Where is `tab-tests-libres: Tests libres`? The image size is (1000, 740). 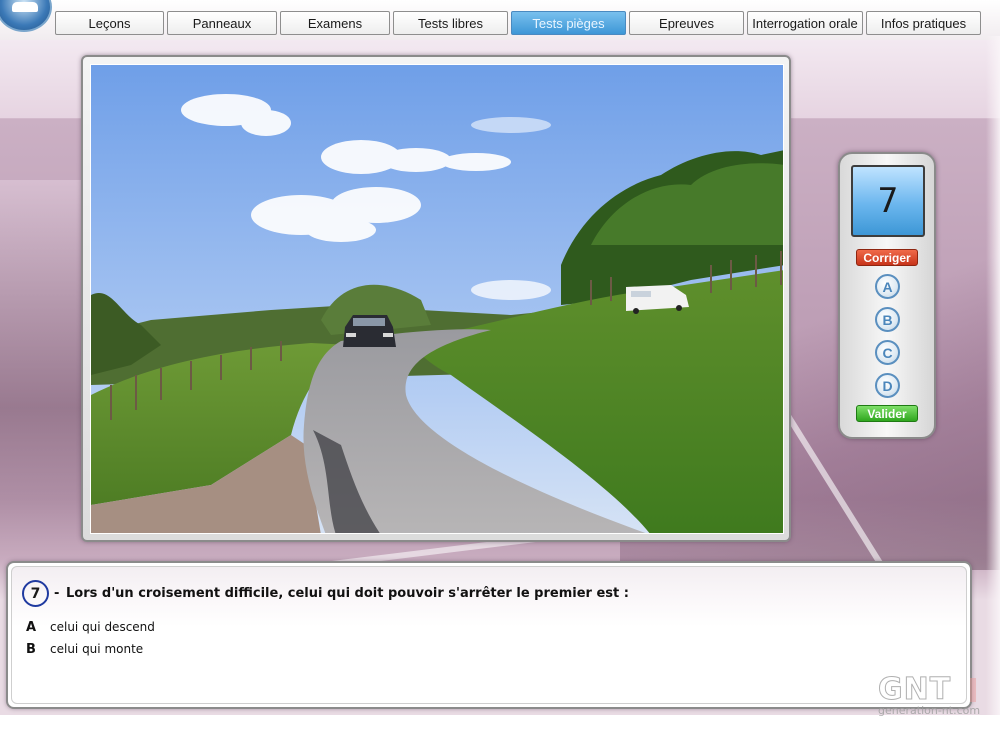
tab-tests-libres: Tests libres is located at coordinates (450, 23).